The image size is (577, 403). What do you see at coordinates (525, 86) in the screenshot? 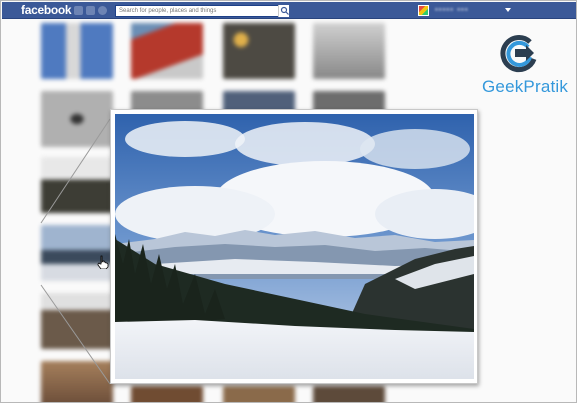
I see `geekpratik-logo-text: GeekPratik` at bounding box center [525, 86].